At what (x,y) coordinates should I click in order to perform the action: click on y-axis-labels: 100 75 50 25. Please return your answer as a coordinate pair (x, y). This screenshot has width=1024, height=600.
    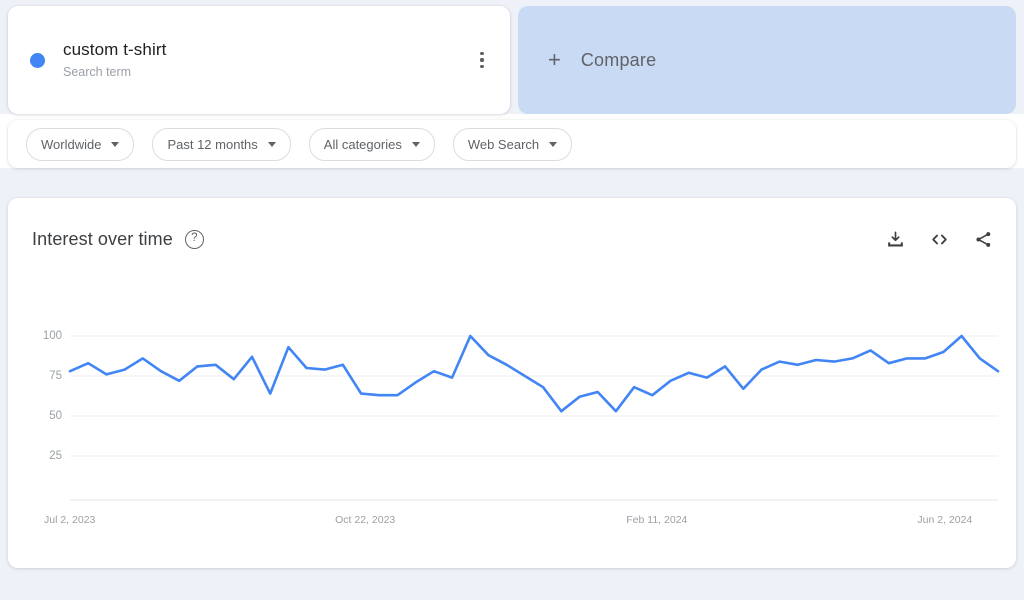
    Looking at the image, I should click on (42, 383).